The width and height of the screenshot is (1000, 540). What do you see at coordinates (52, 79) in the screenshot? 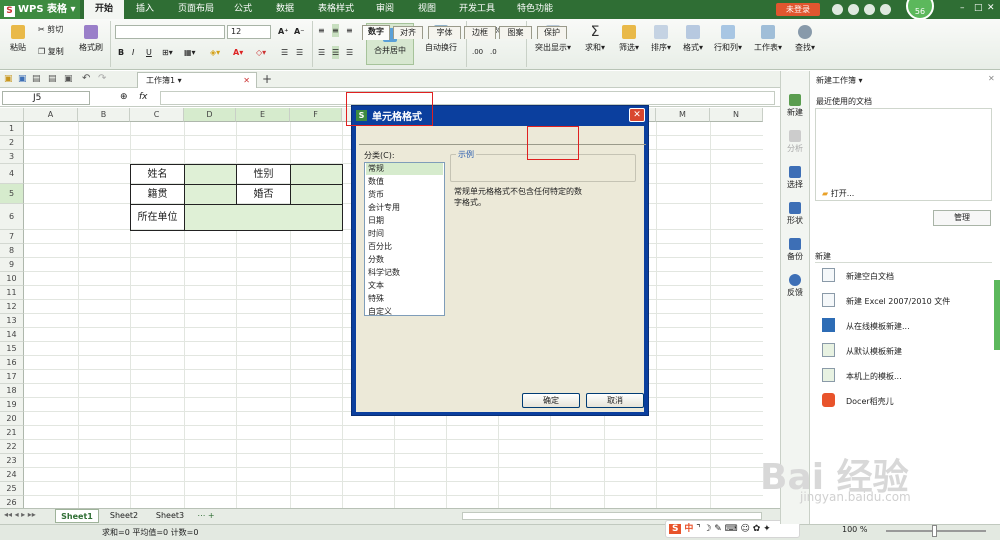
I see `preview-icon: ▤` at bounding box center [52, 79].